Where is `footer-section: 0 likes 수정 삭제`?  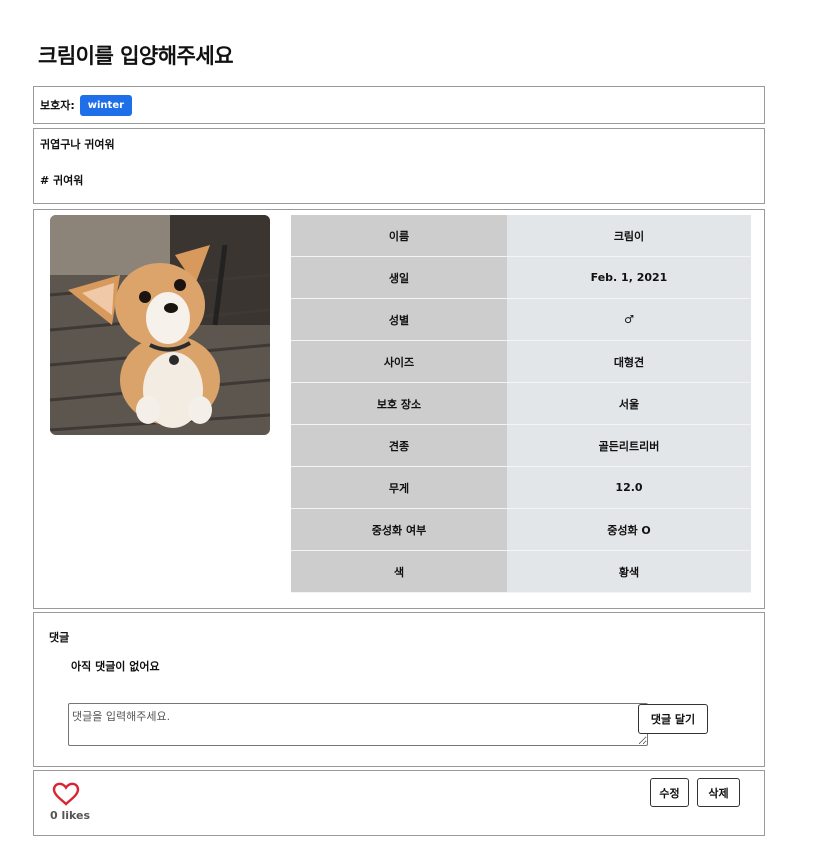 footer-section: 0 likes 수정 삭제 is located at coordinates (399, 803).